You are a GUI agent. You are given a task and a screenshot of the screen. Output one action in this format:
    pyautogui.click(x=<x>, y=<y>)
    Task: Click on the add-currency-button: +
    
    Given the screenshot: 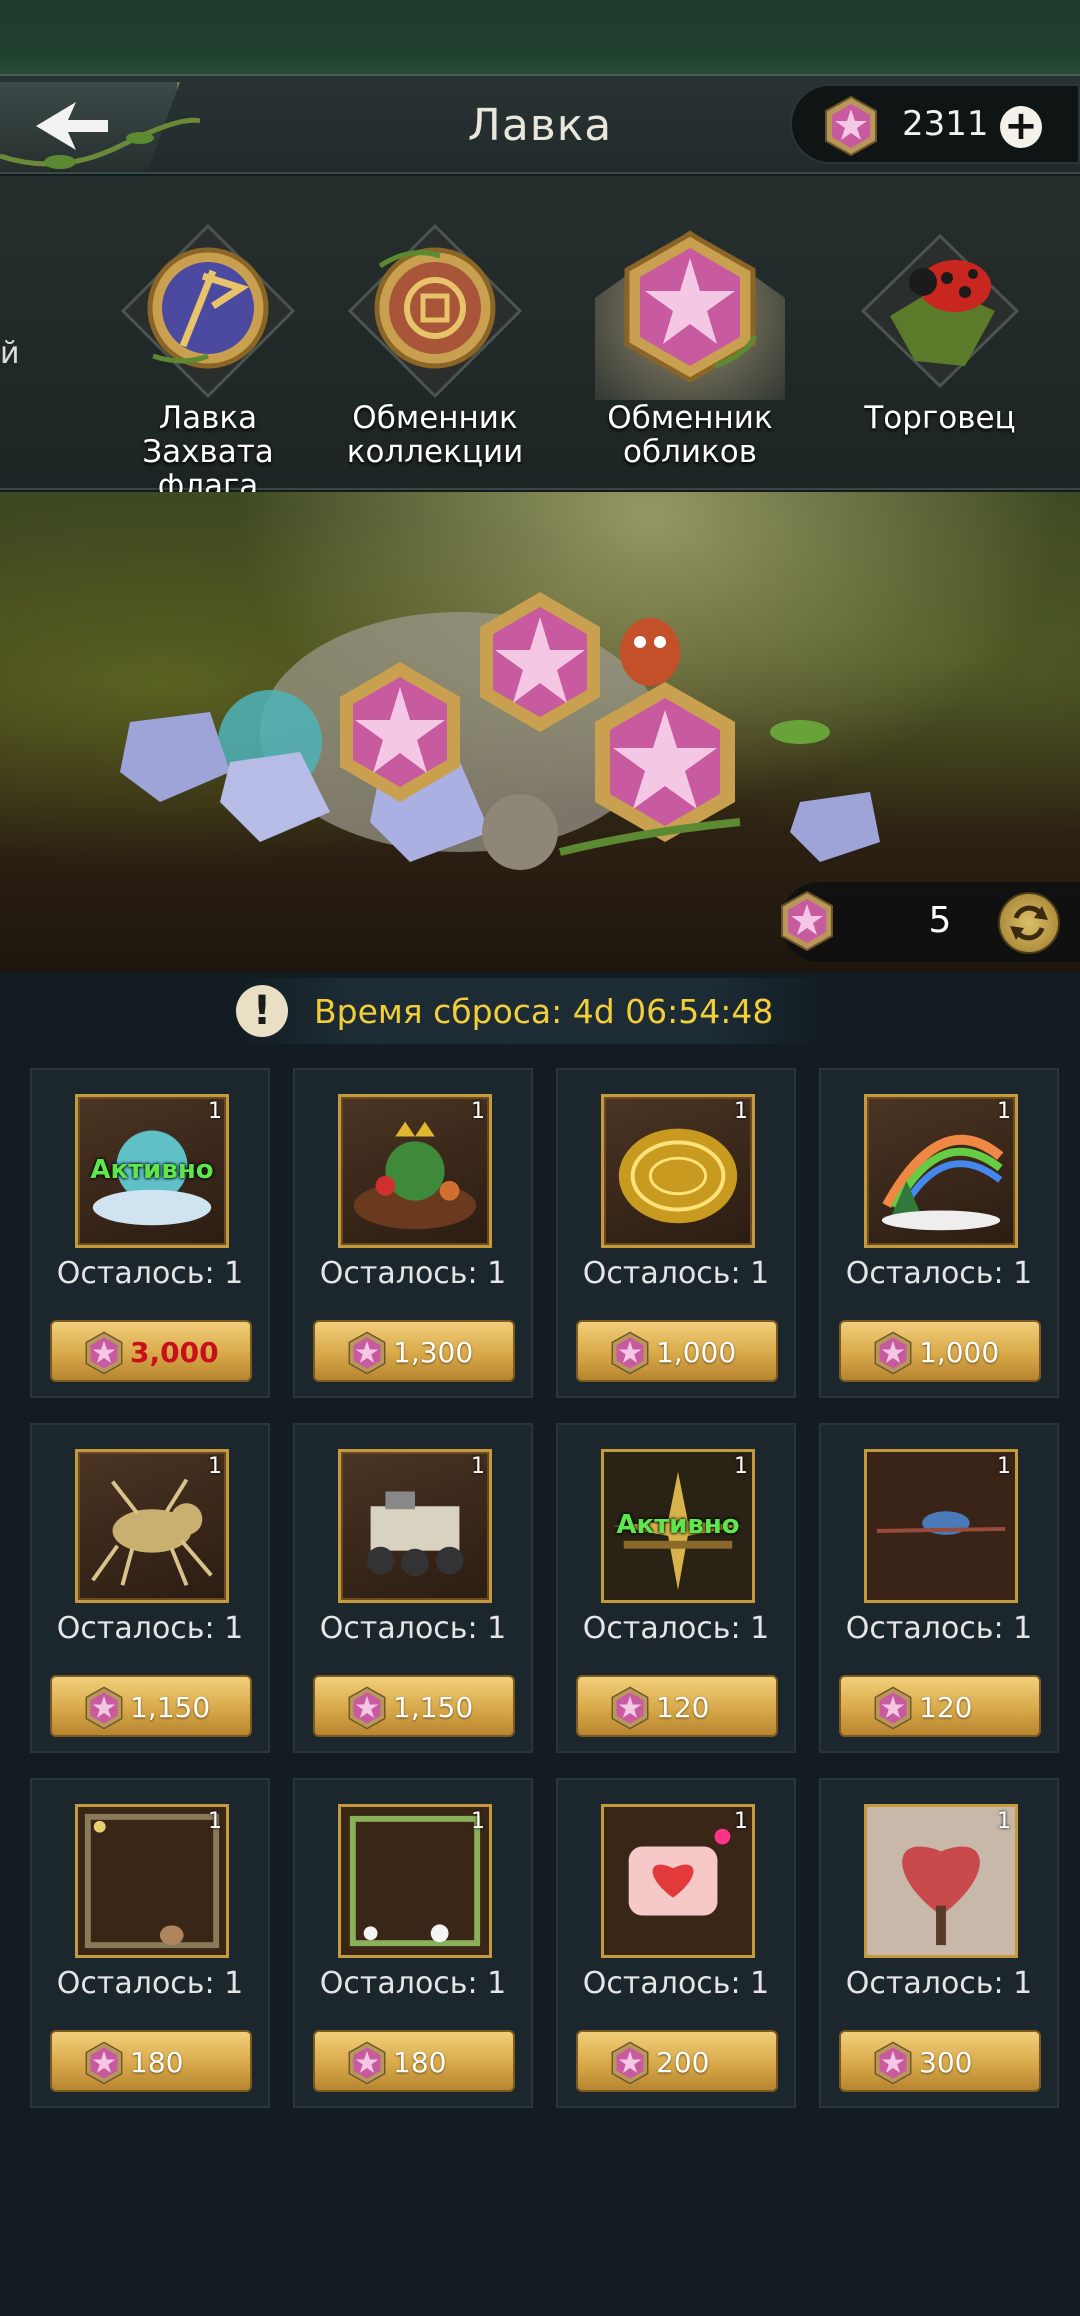 What is the action you would take?
    pyautogui.click(x=1021, y=127)
    